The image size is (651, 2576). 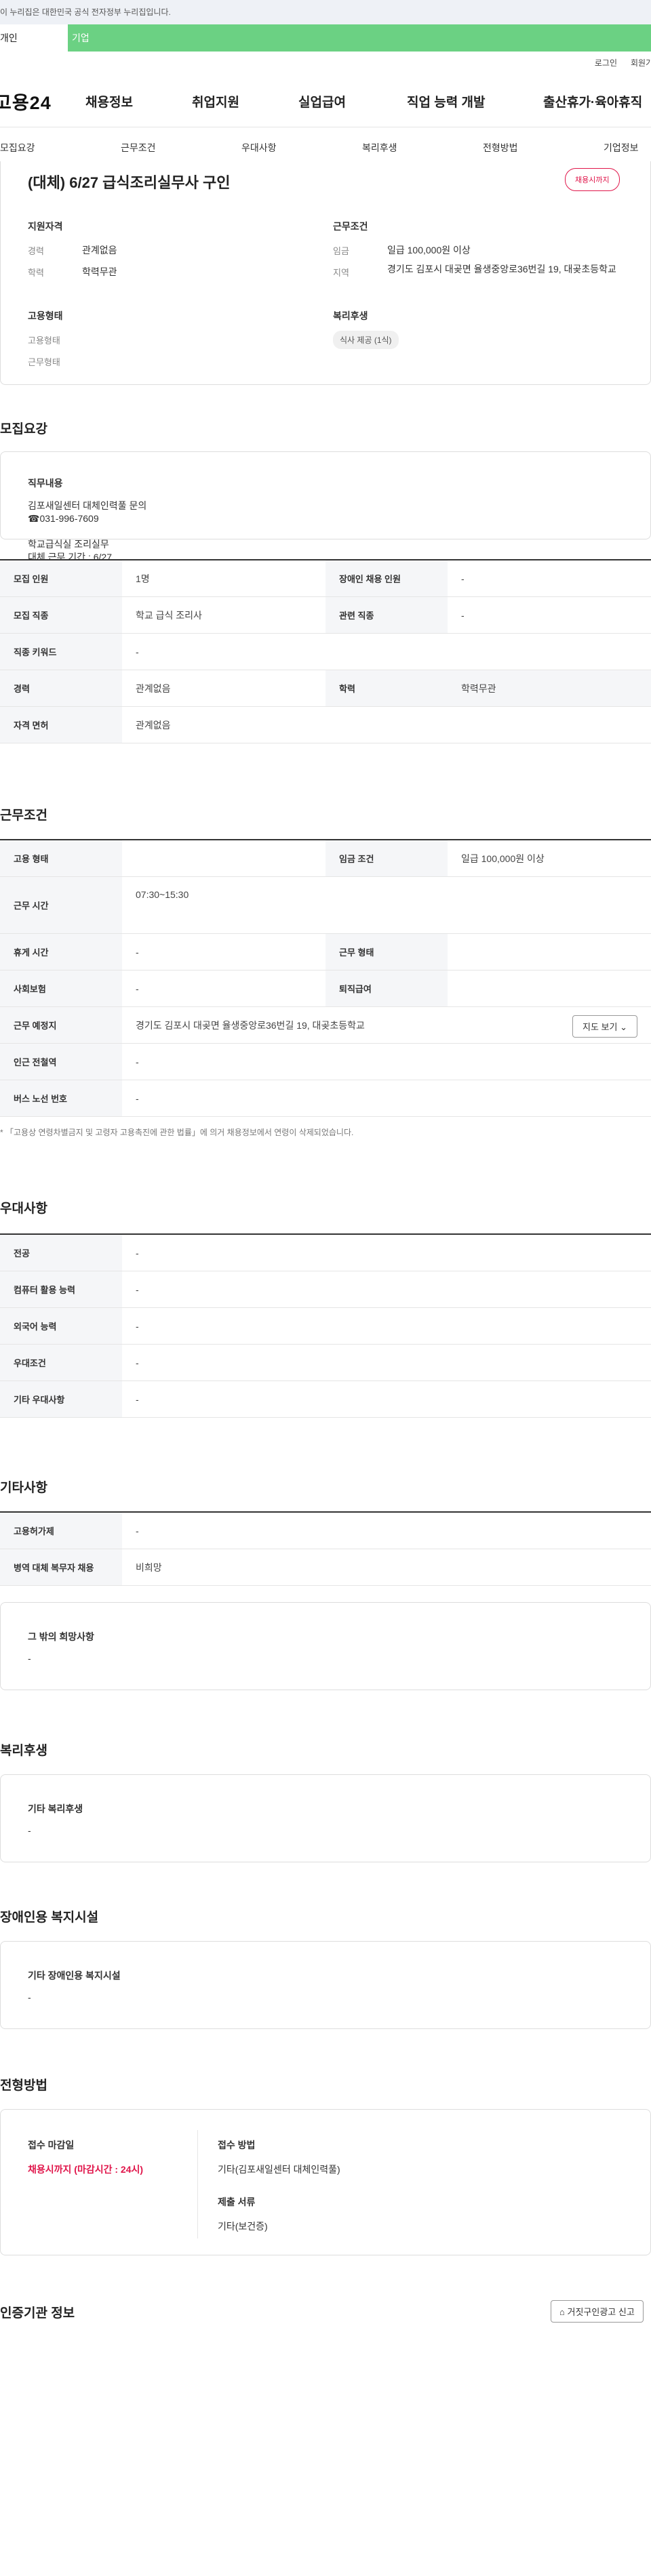 What do you see at coordinates (549, 688) in the screenshot?
I see `table-cell: 학력무관` at bounding box center [549, 688].